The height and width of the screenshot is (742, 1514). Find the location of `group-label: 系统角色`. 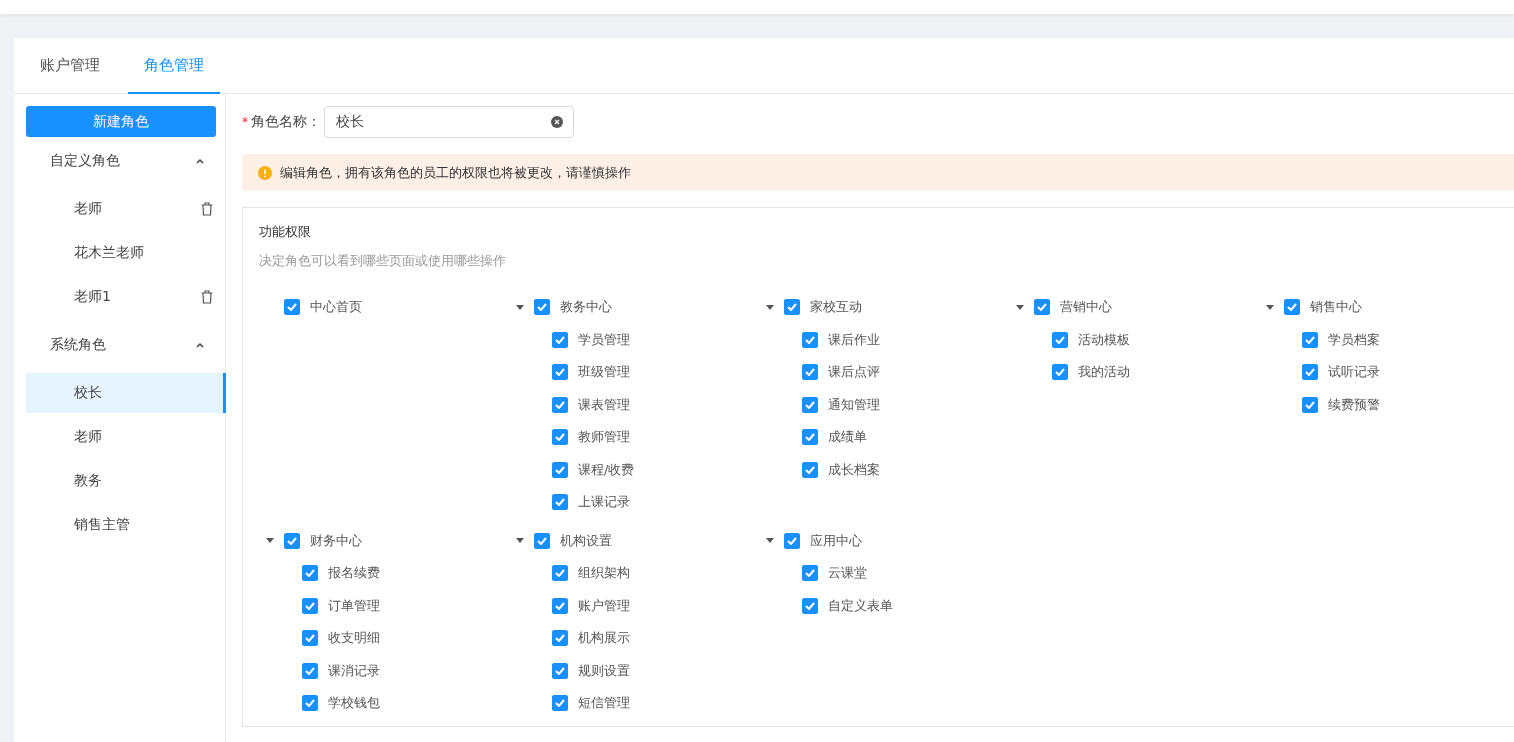

group-label: 系统角色 is located at coordinates (78, 345).